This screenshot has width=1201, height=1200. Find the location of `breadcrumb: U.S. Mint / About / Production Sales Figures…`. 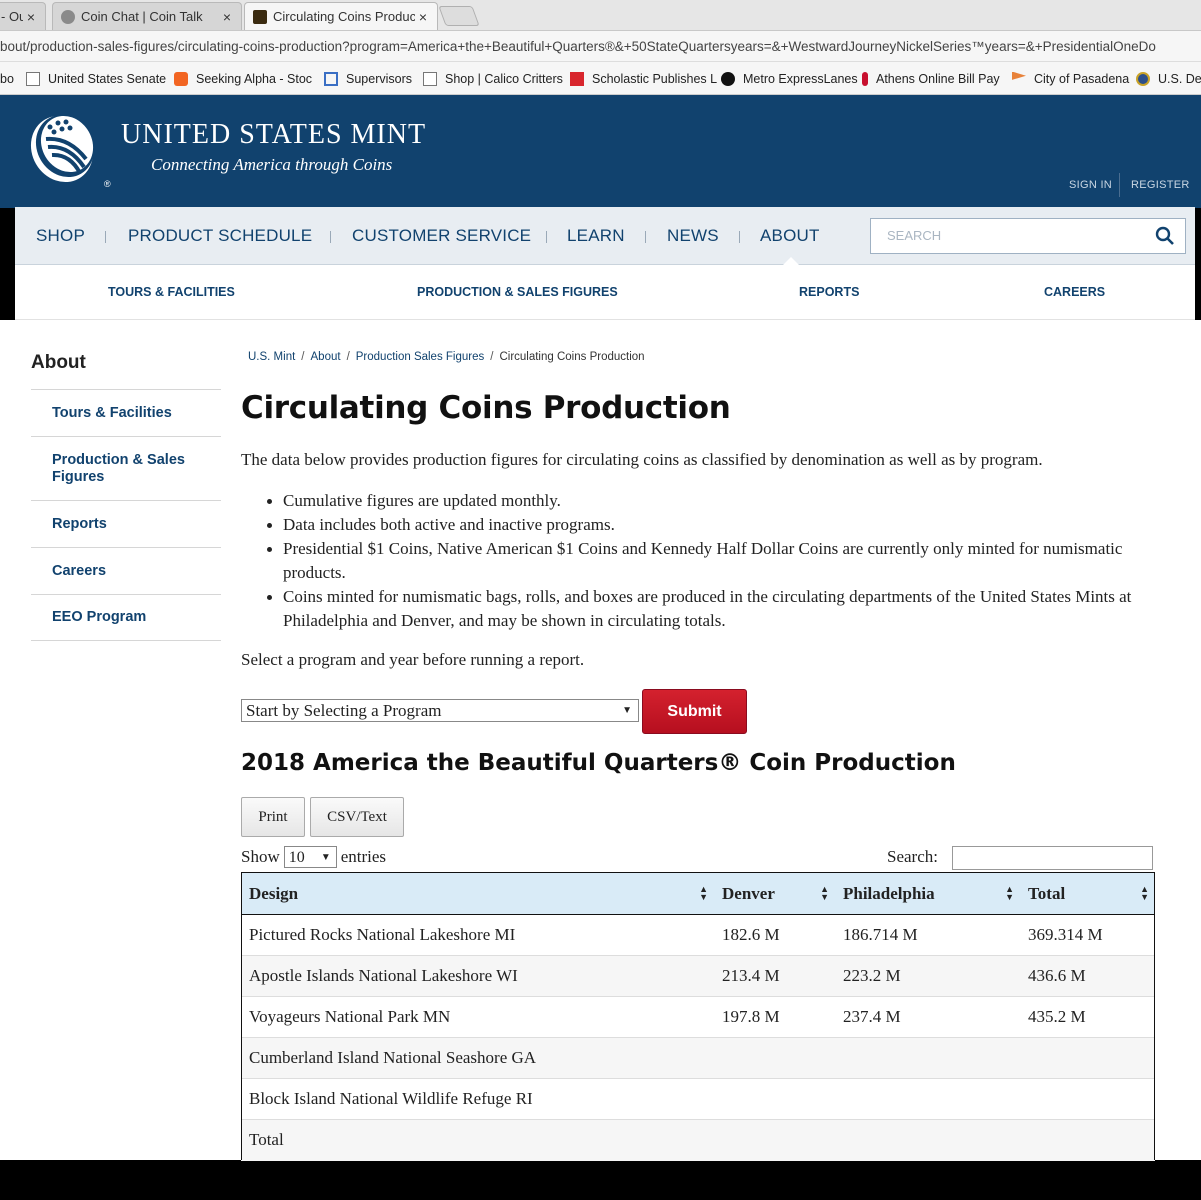

breadcrumb: U.S. Mint / About / Production Sales Figures… is located at coordinates (446, 357).